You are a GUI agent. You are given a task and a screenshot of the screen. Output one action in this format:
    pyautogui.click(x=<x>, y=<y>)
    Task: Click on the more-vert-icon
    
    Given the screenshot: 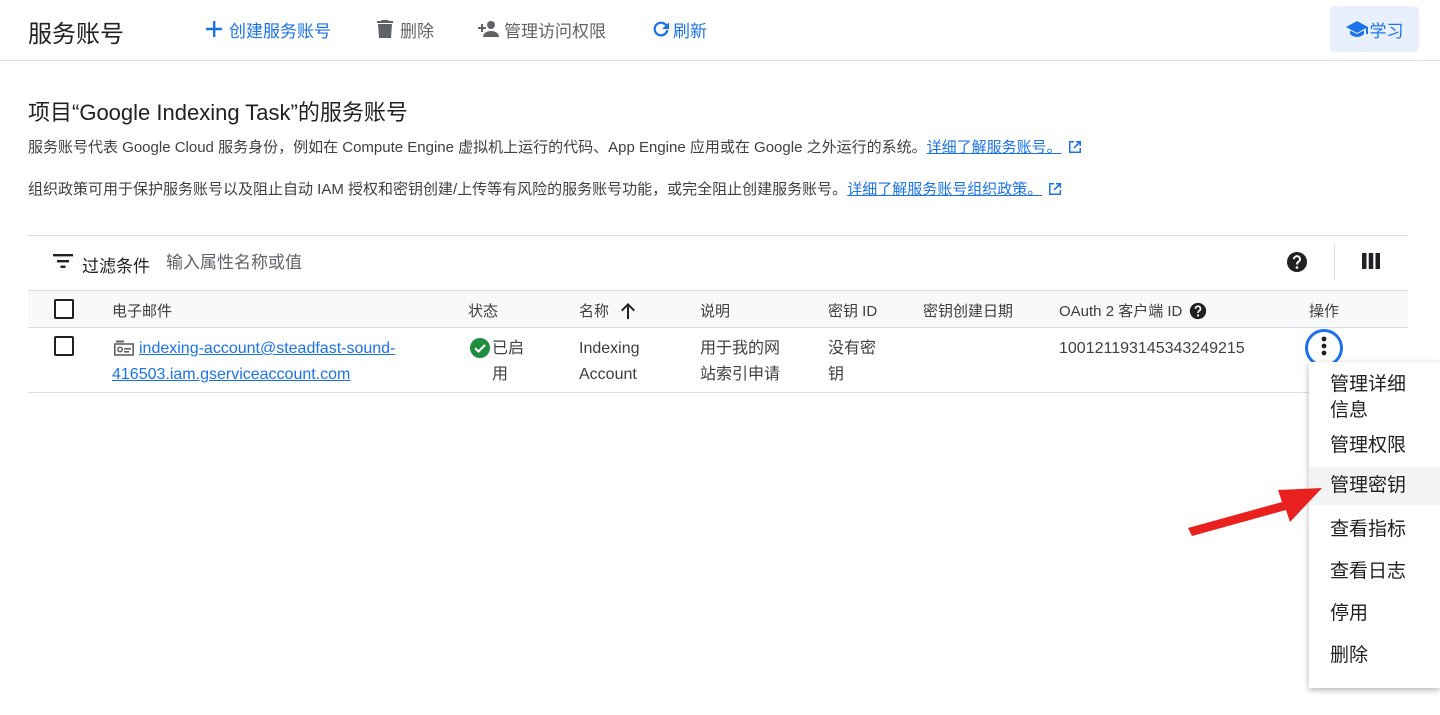 What is the action you would take?
    pyautogui.click(x=1324, y=348)
    